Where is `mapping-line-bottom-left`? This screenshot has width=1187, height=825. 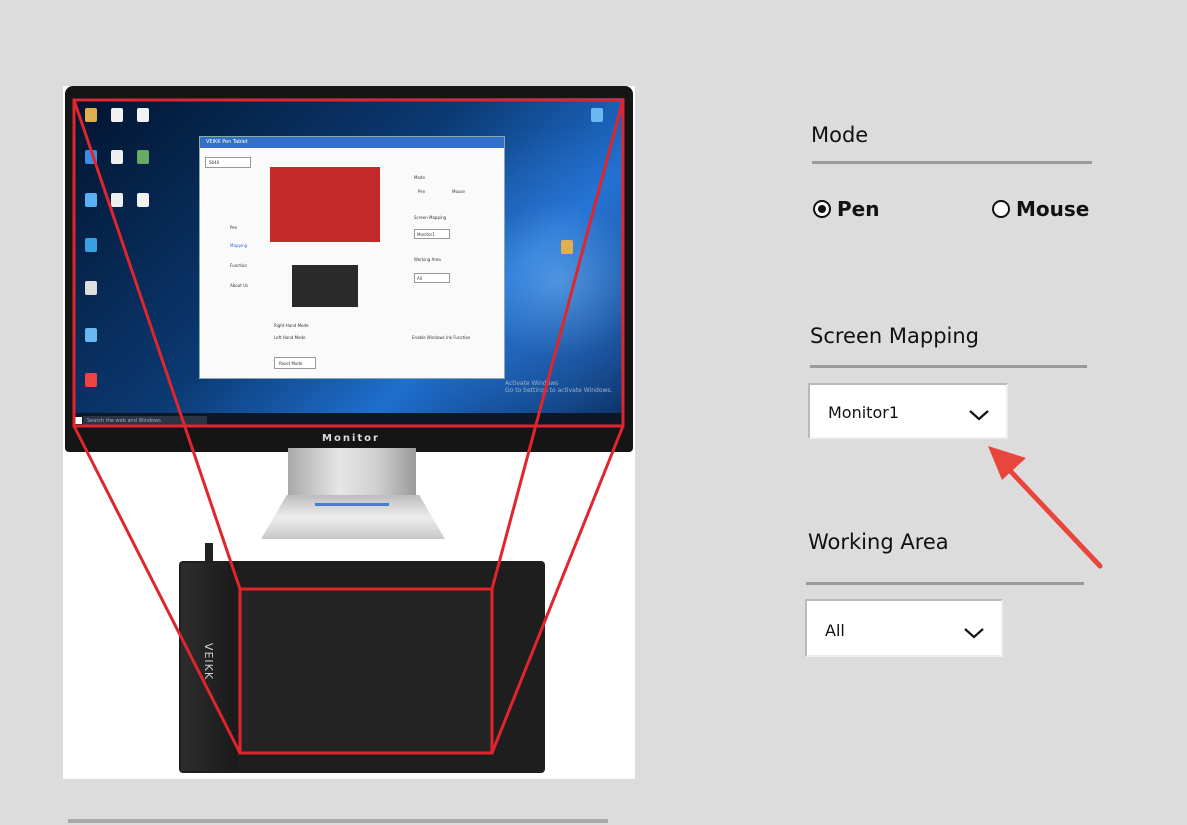
mapping-line-bottom-left is located at coordinates (157, 589).